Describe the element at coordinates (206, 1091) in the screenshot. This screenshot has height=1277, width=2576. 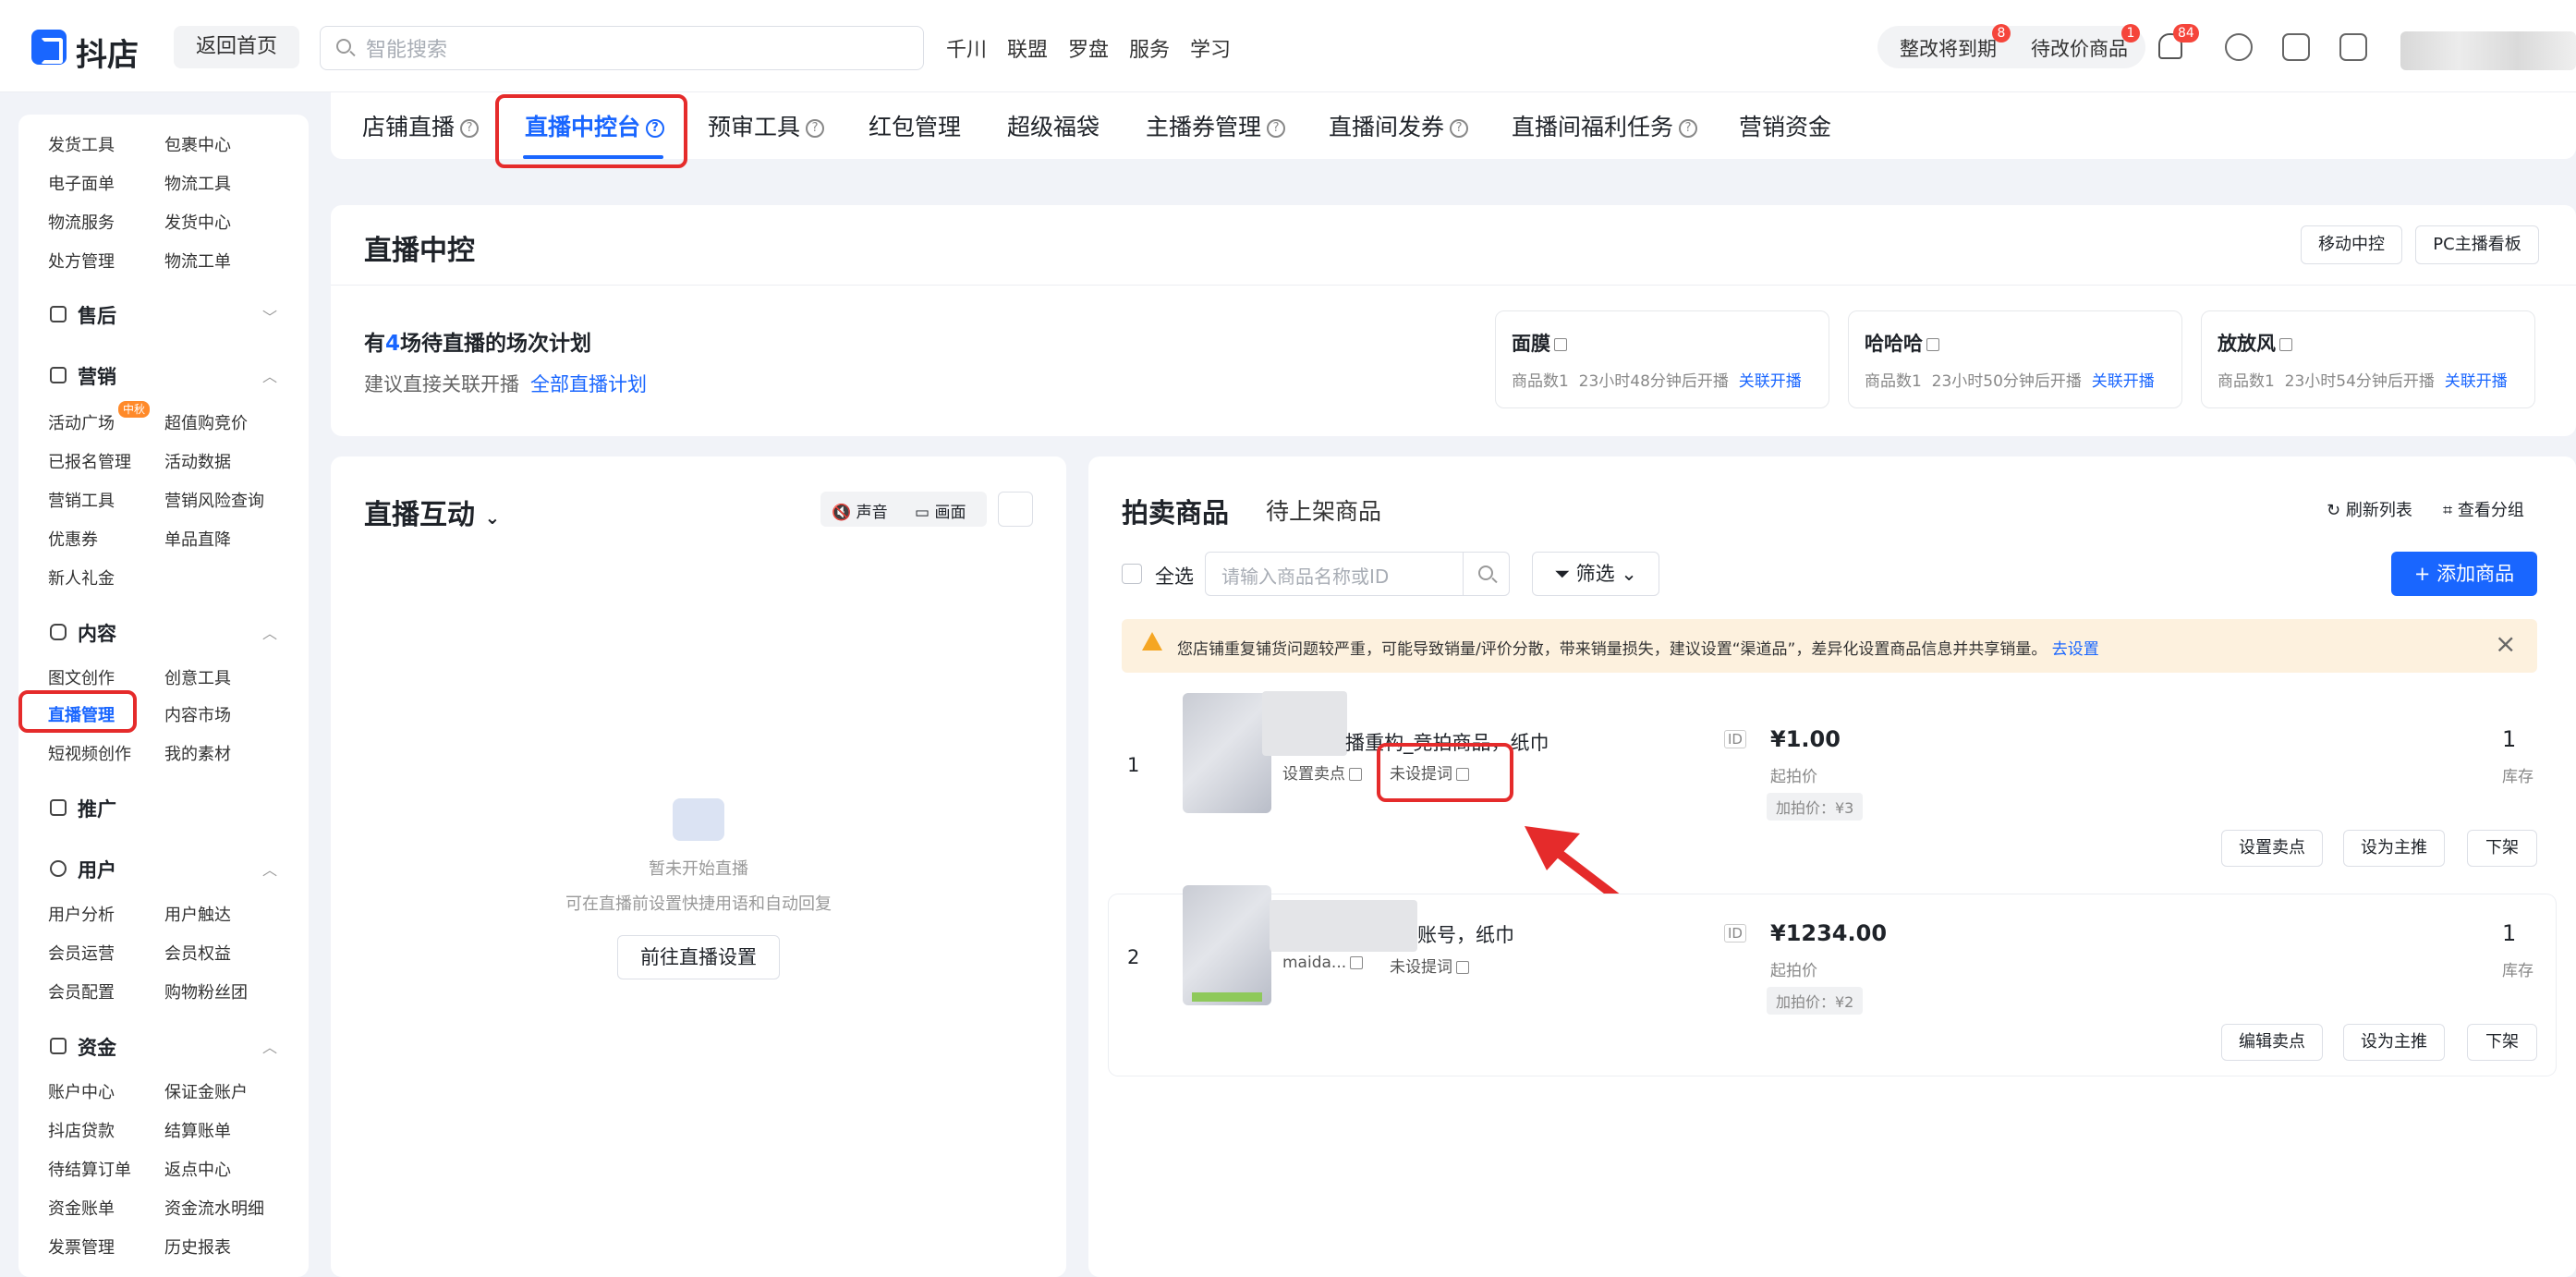
I see `sidebar-item-deposit: 保证金账户` at that location.